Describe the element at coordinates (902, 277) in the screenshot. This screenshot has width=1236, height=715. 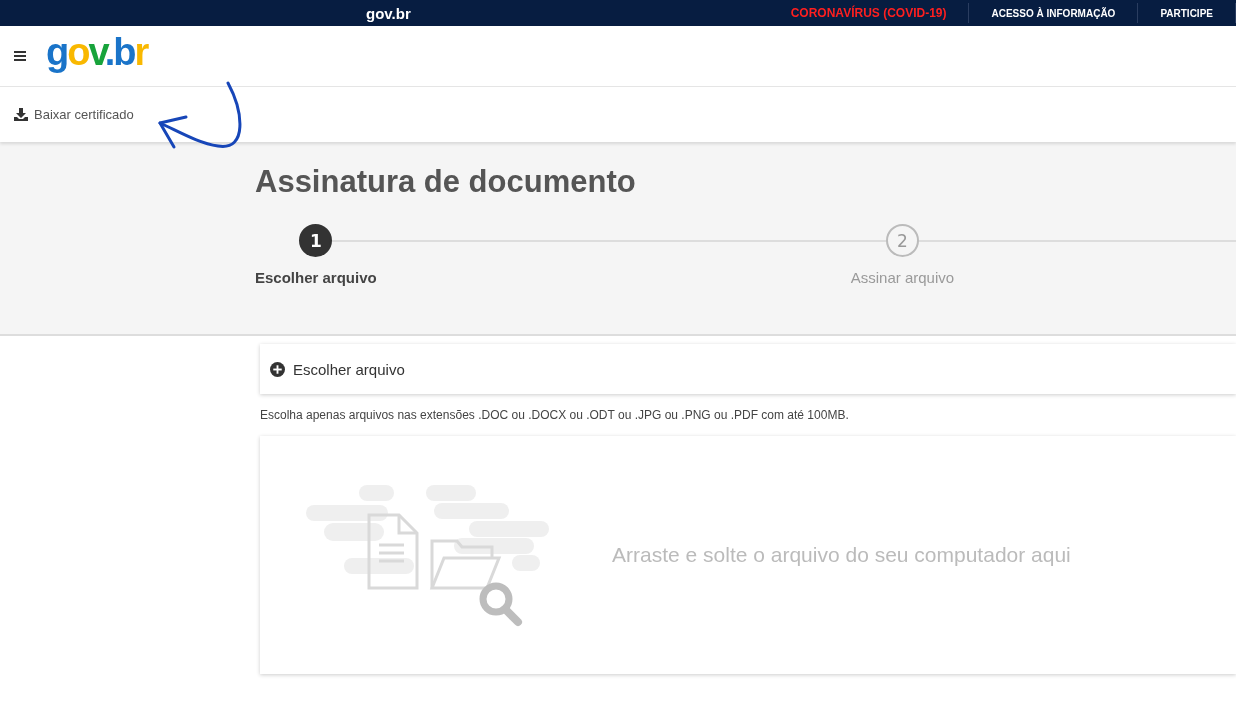
I see `step-label: Assinar arquivo` at that location.